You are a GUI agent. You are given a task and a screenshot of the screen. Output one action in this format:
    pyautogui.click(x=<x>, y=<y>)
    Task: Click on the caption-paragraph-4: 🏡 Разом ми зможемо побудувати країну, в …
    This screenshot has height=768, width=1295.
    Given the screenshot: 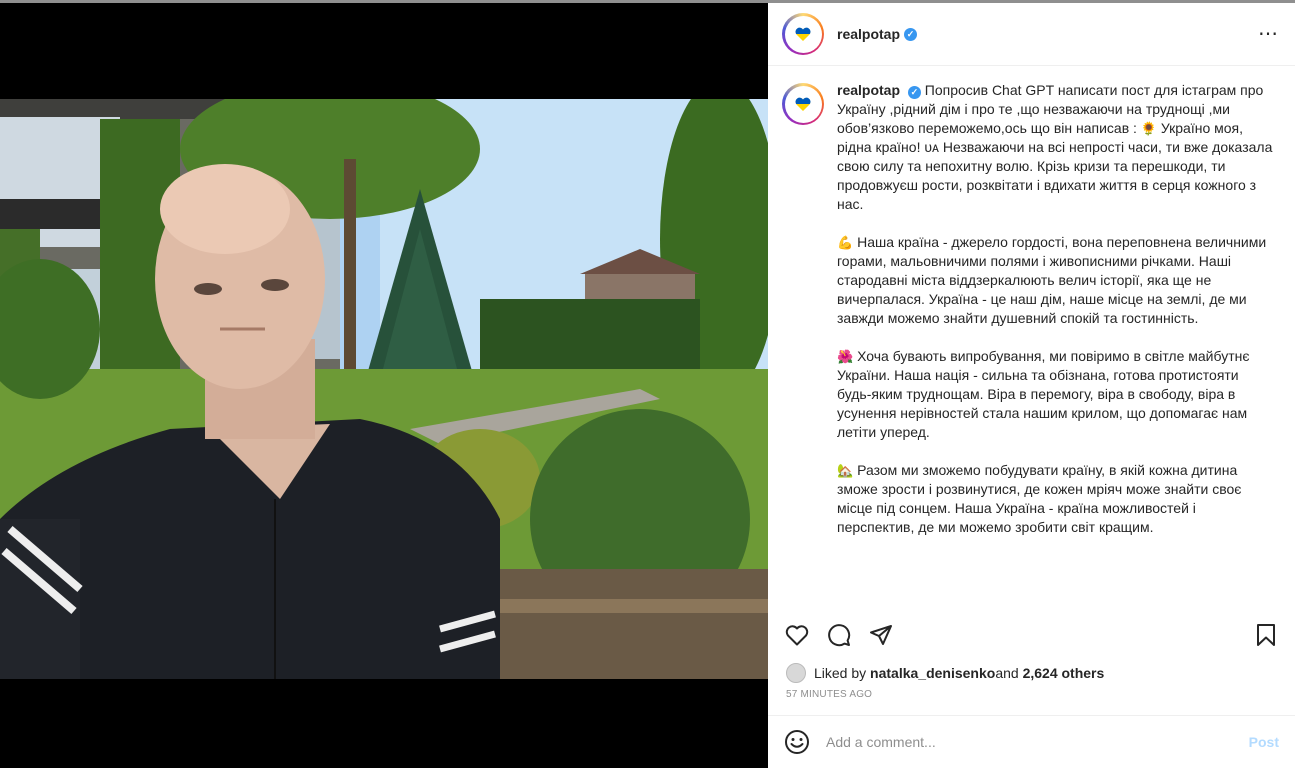 What is the action you would take?
    pyautogui.click(x=1039, y=498)
    